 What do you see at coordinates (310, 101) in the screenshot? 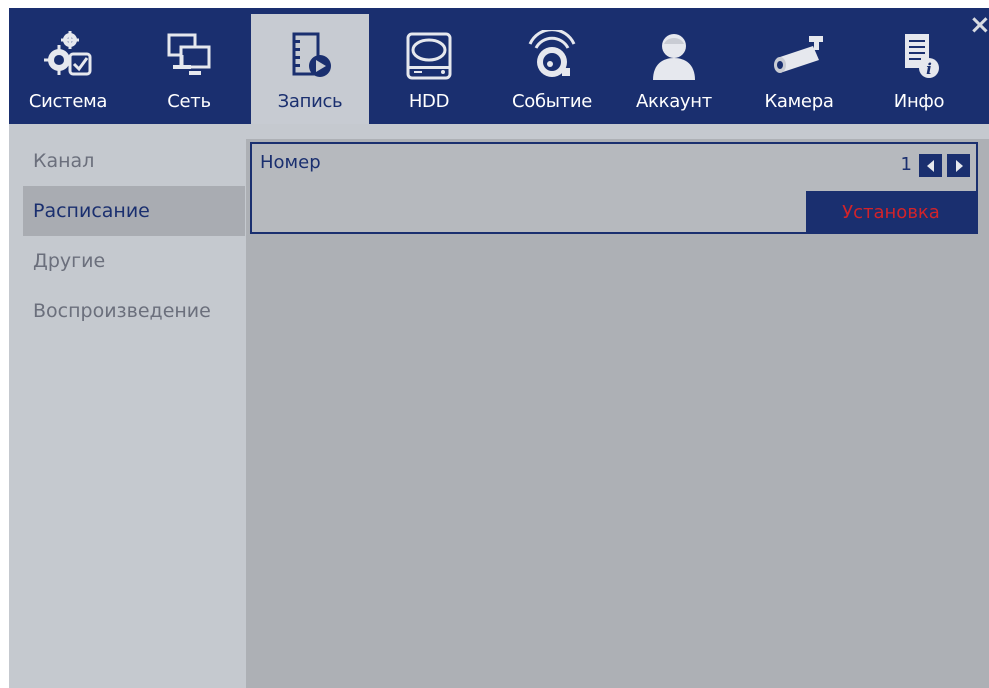
I see `tab-label: Запись` at bounding box center [310, 101].